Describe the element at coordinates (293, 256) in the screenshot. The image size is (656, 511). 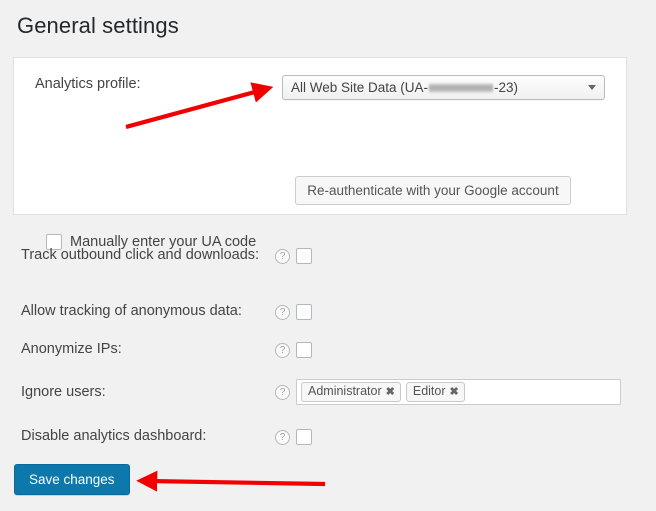
I see `setting-control-track-outbound: ?` at that location.